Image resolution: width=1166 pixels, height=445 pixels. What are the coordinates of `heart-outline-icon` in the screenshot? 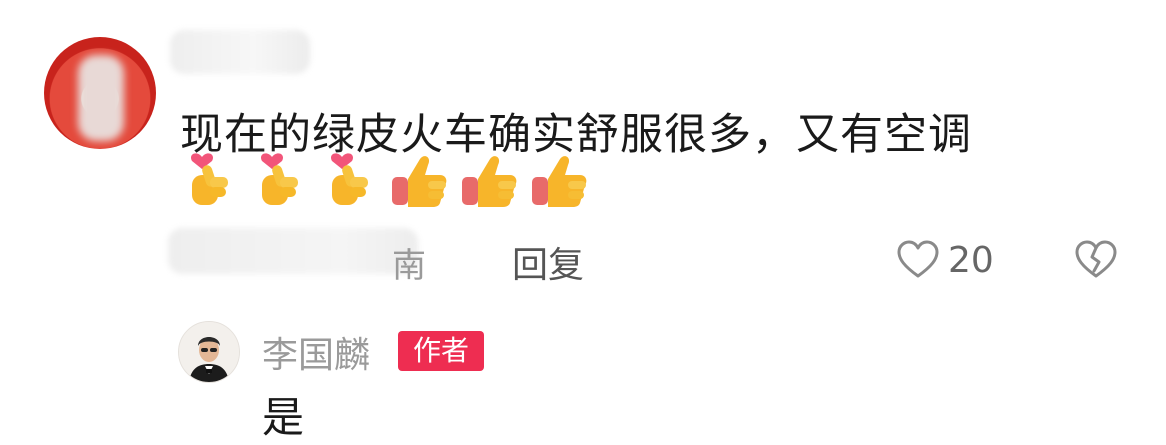 It's located at (918, 259).